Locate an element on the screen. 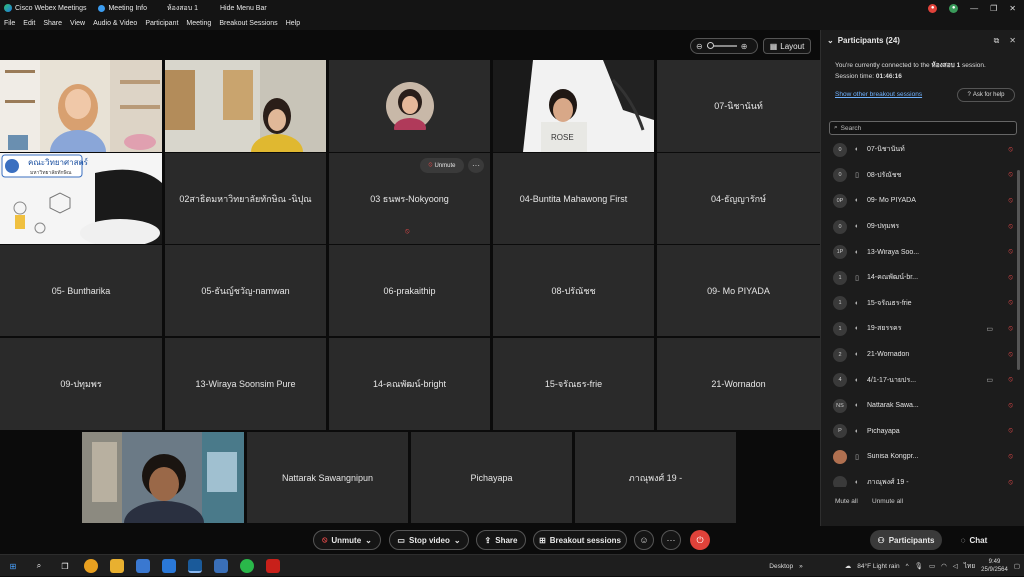 The width and height of the screenshot is (1024, 577). hide-menu-bar-button: Hide Menu Bar is located at coordinates (243, 8).